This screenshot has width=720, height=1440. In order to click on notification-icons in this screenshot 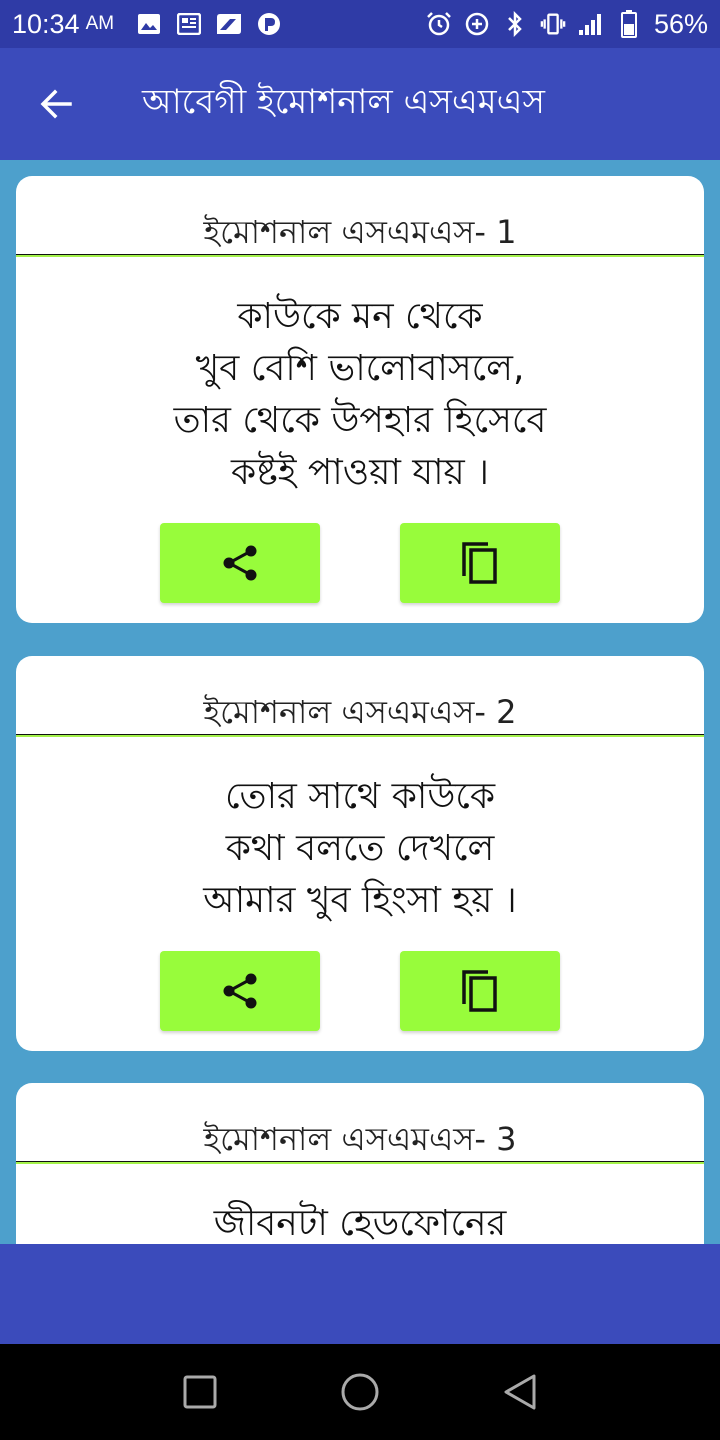, I will do `click(209, 24)`.